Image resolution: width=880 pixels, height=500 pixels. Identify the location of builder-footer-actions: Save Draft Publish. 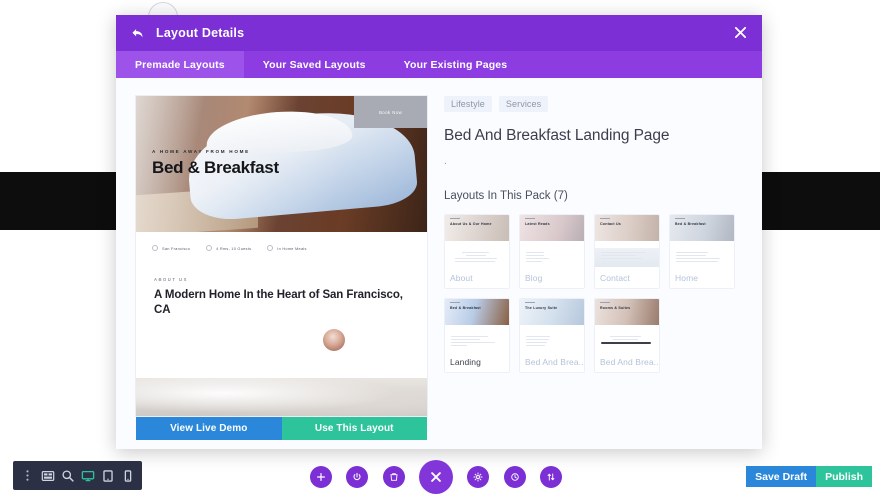
(809, 476).